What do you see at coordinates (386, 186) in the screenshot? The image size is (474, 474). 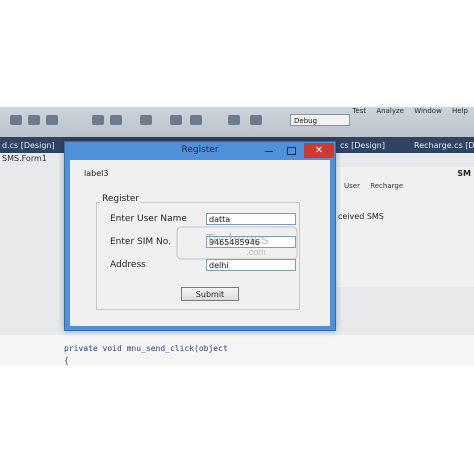 I see `menu-item-recharge: Recharge` at bounding box center [386, 186].